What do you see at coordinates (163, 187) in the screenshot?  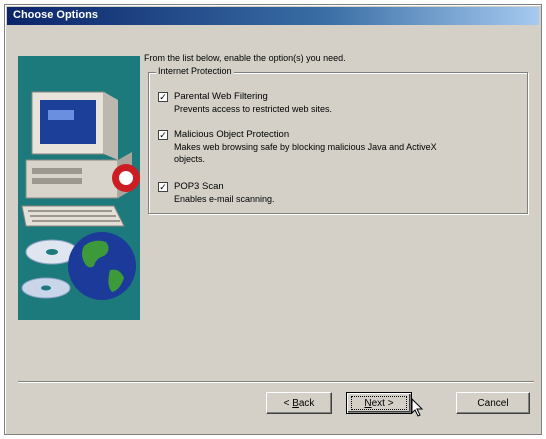 I see `pop3-scan-checkbox: ✓` at bounding box center [163, 187].